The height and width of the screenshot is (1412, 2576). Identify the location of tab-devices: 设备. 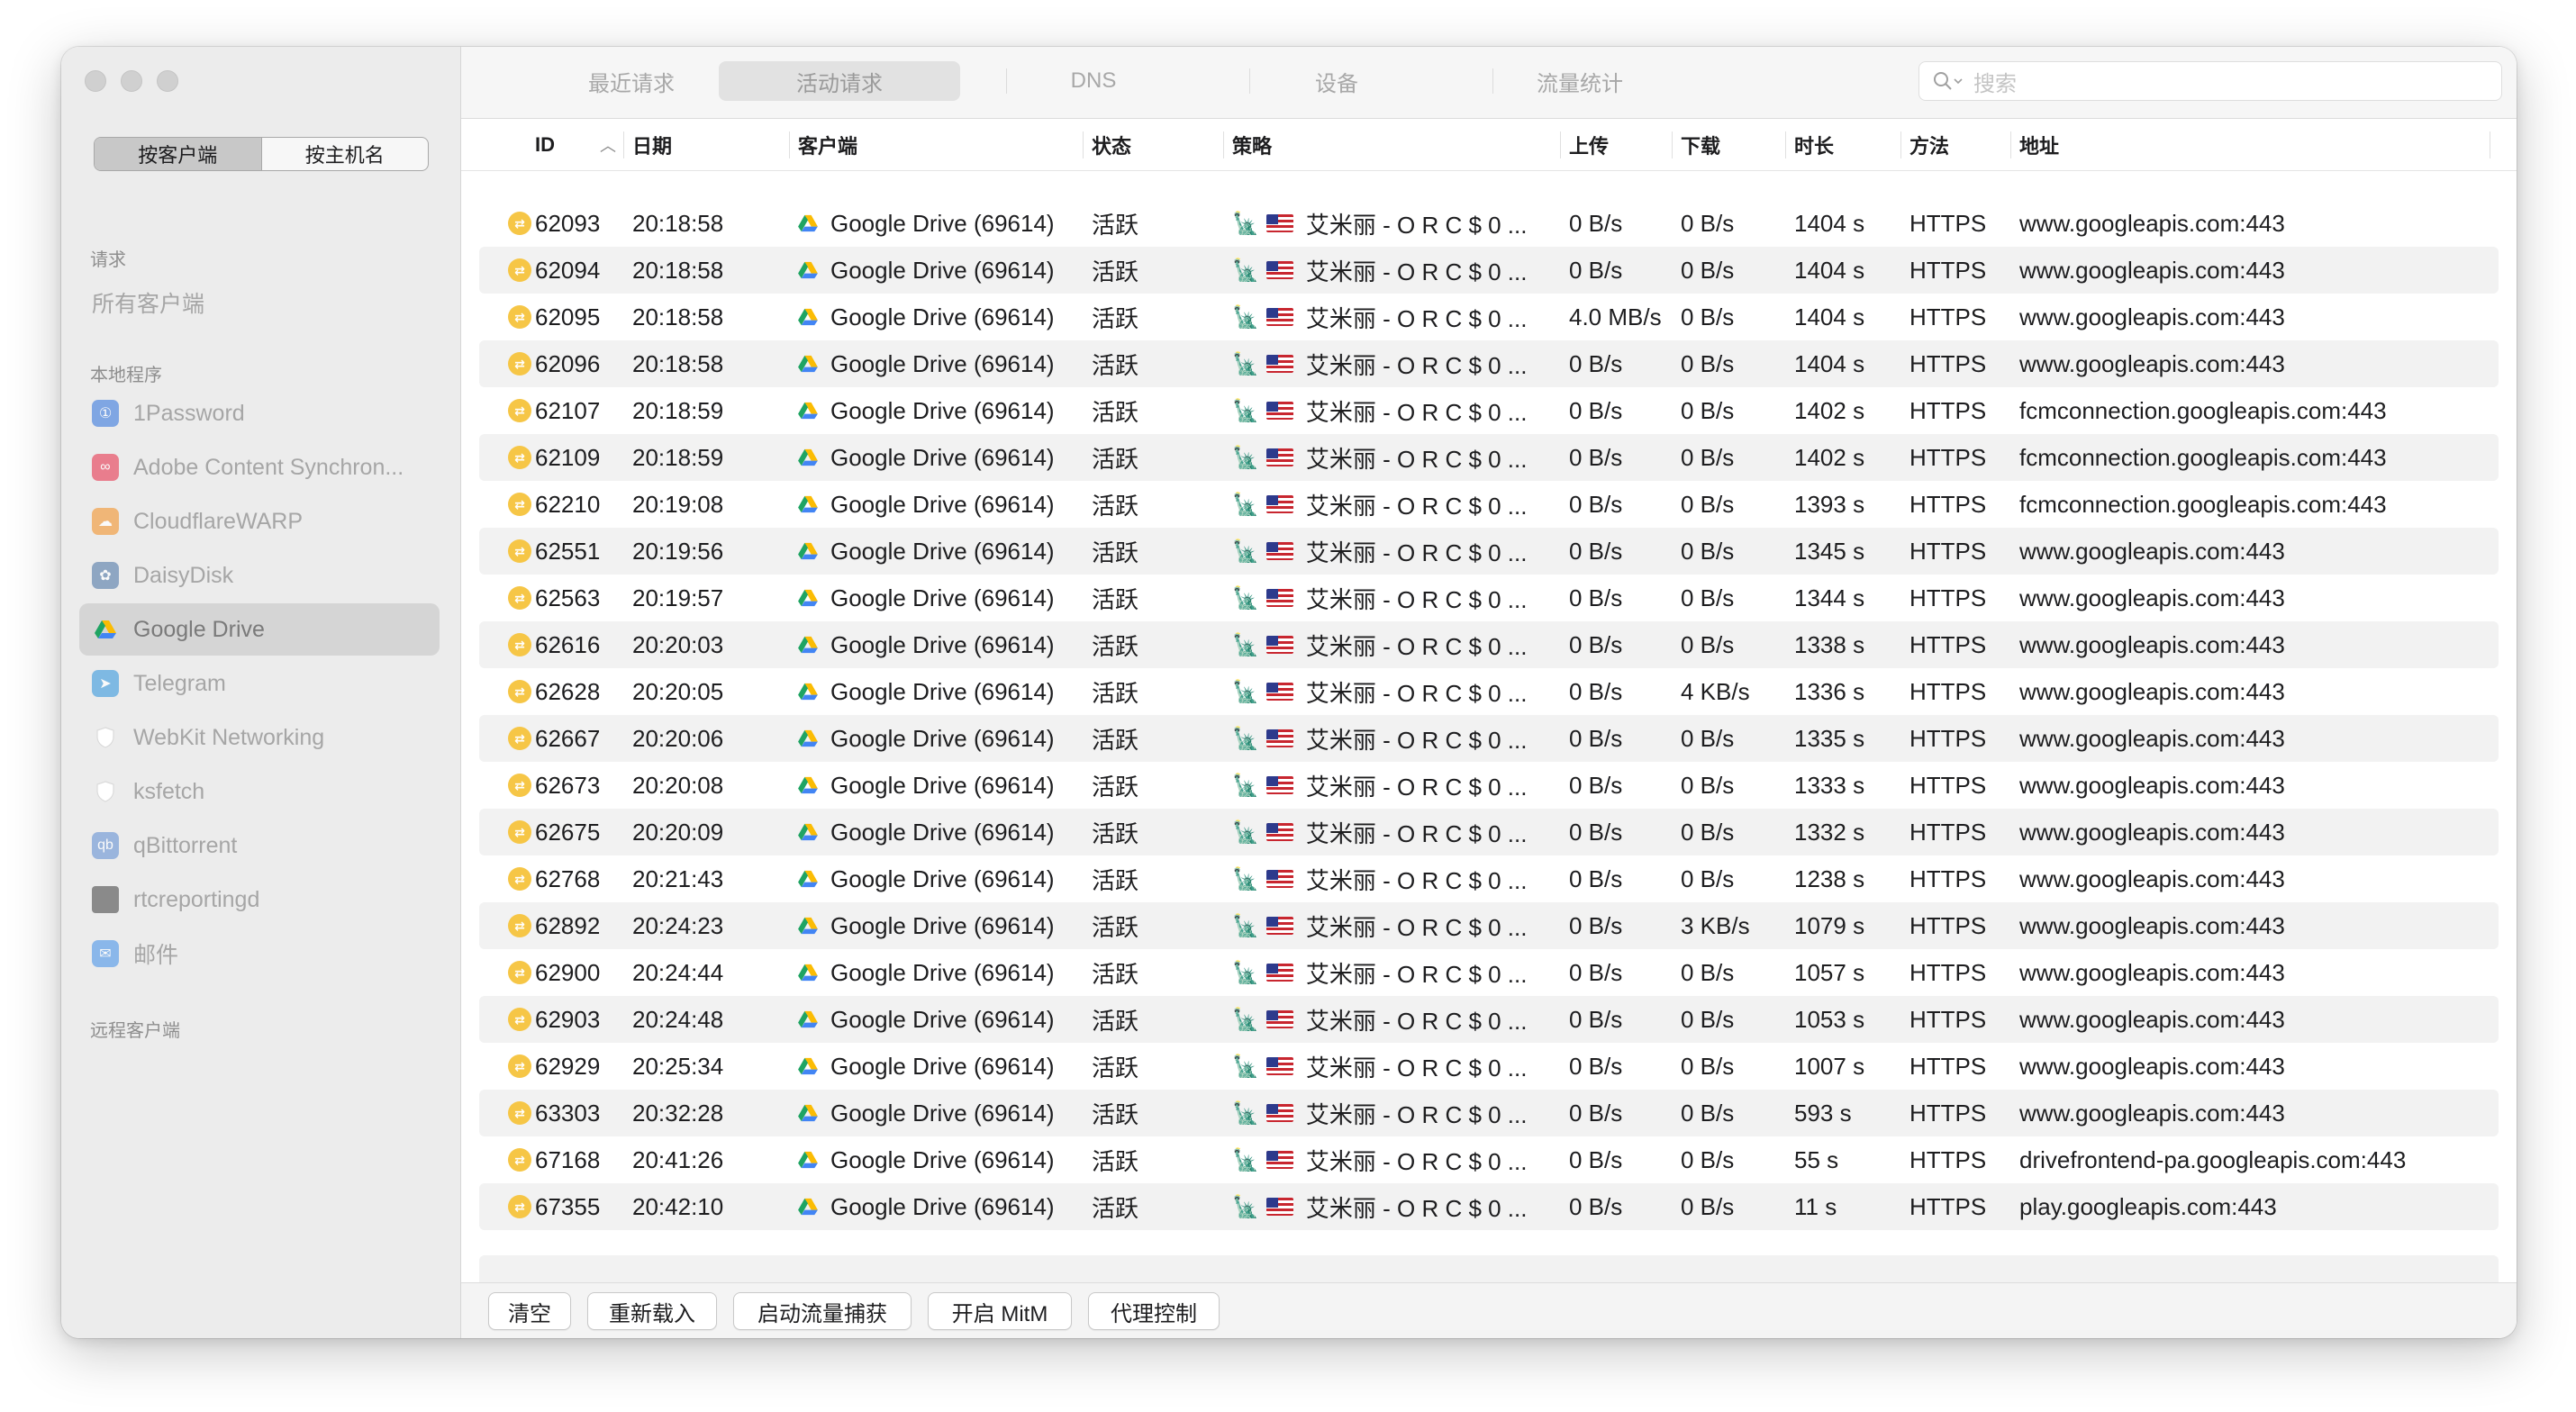
(1336, 81).